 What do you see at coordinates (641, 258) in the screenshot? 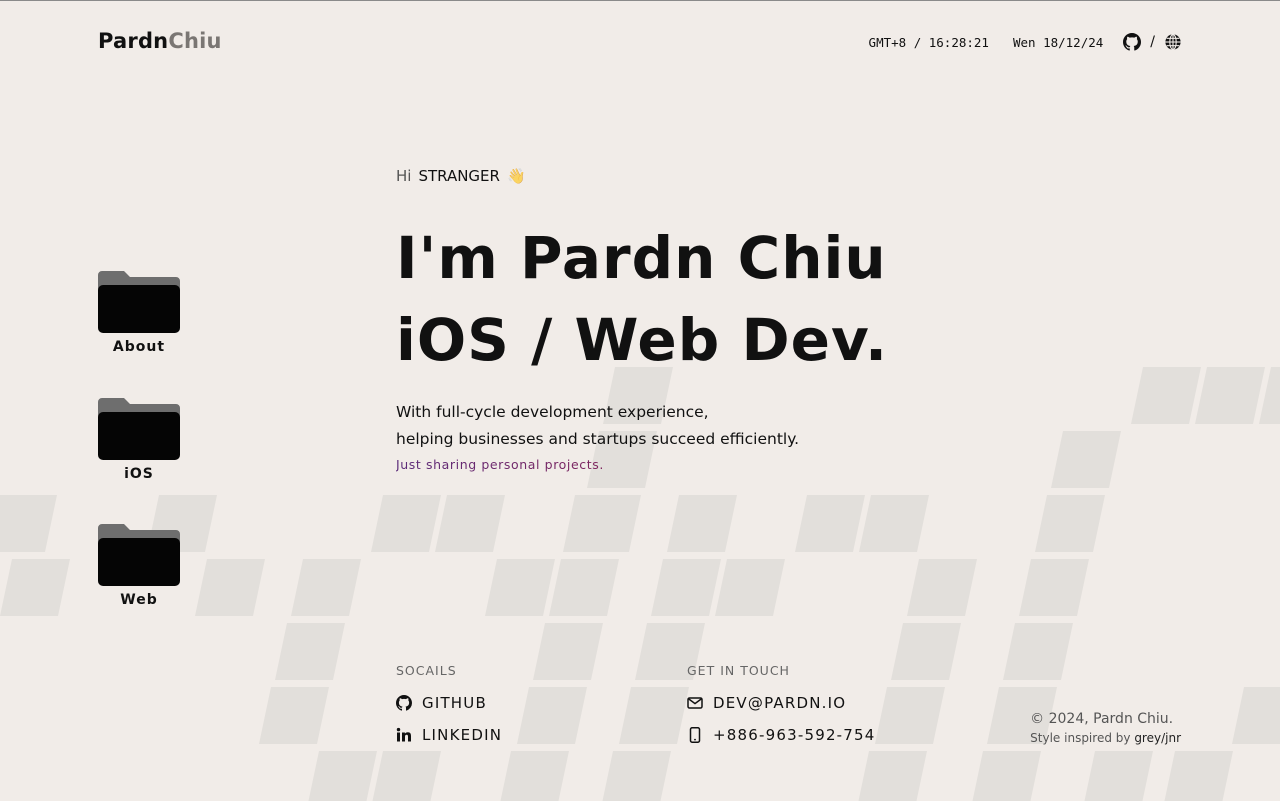
I see `hero-title-line: I'm Pardn Chiu` at bounding box center [641, 258].